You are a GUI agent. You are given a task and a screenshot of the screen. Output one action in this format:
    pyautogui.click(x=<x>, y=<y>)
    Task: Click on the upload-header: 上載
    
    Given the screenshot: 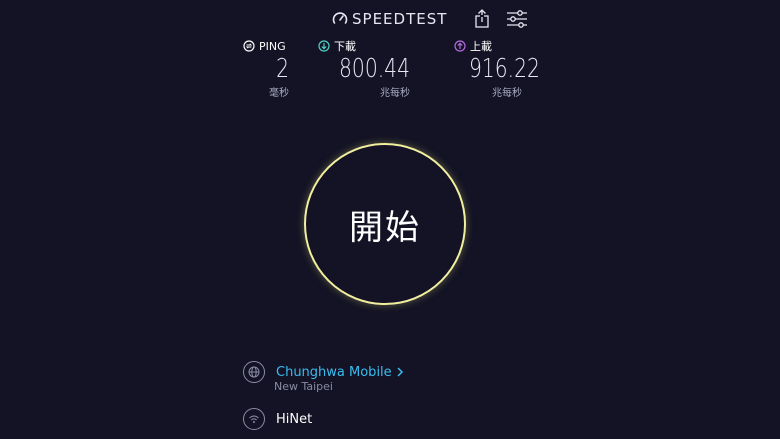 What is the action you would take?
    pyautogui.click(x=488, y=46)
    